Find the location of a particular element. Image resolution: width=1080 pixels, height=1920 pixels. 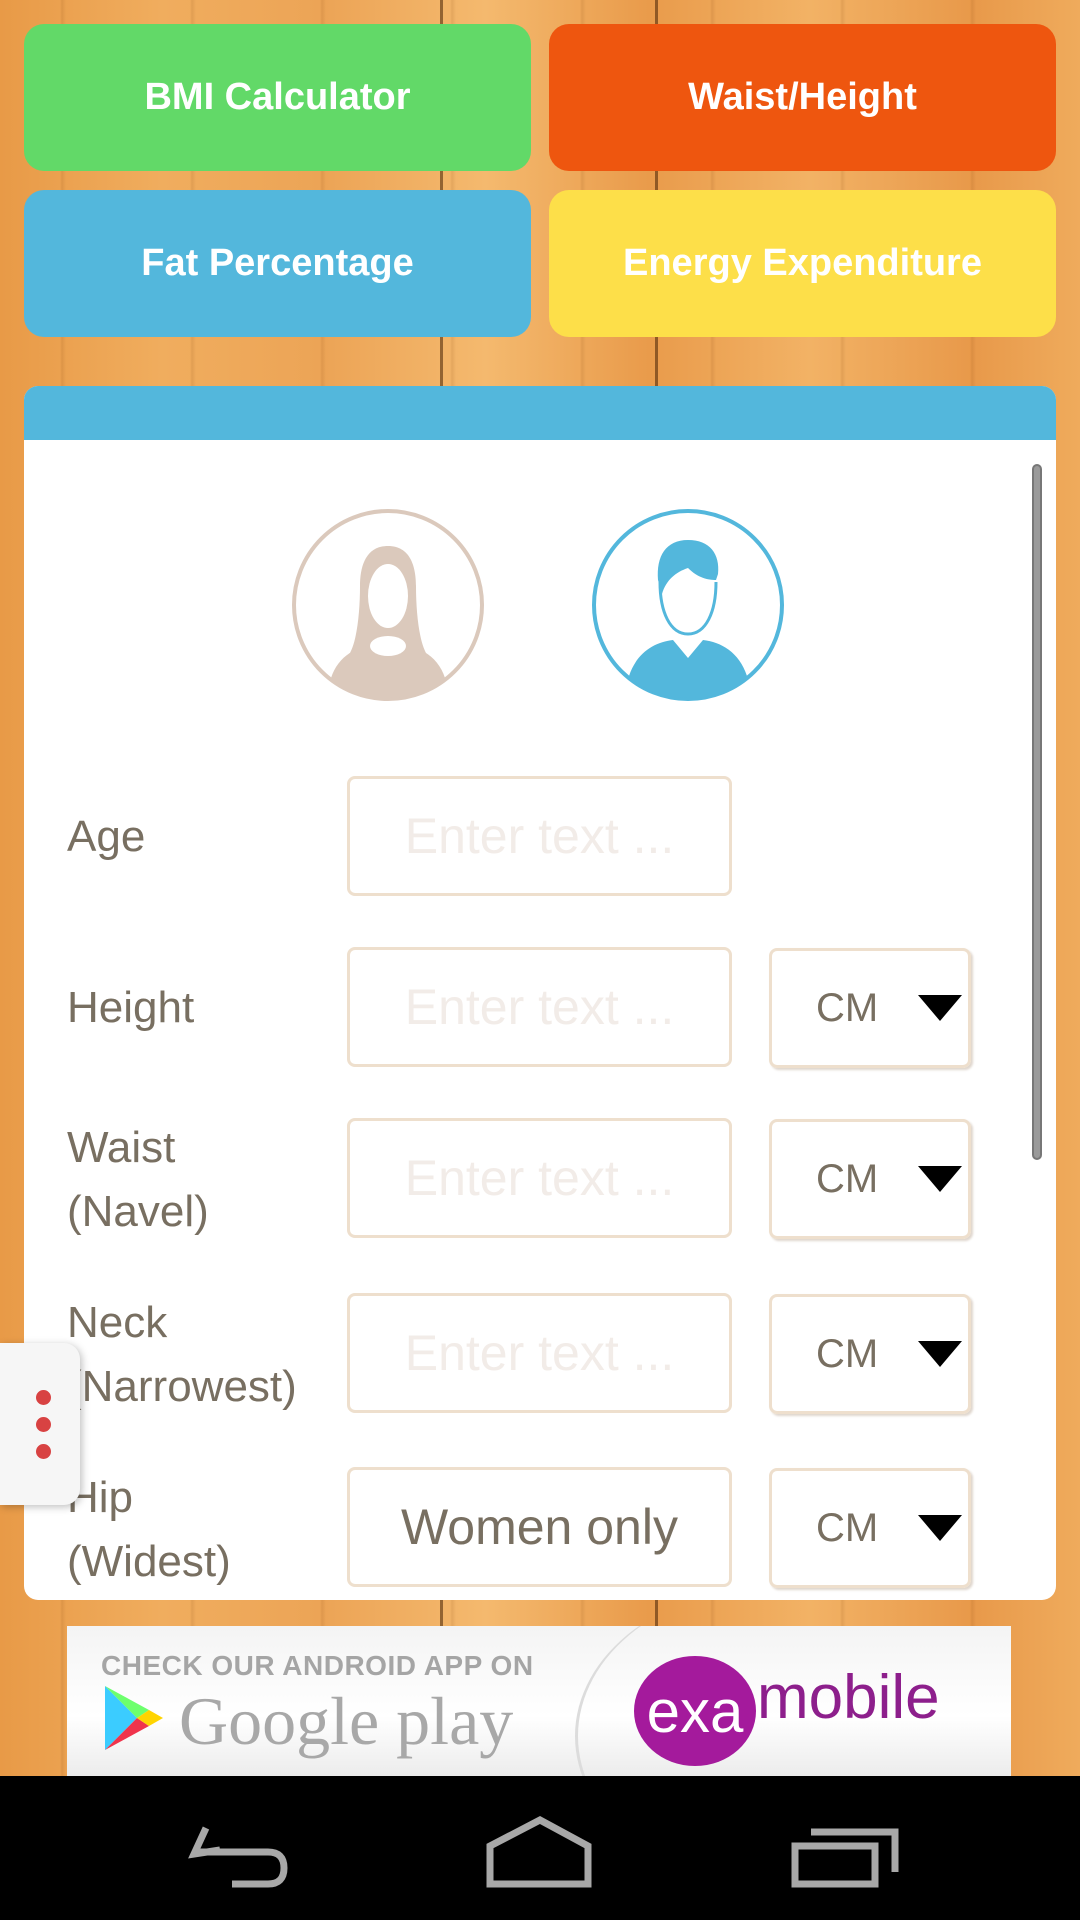

hip-label: Hip (Widest) is located at coordinates (149, 1530).